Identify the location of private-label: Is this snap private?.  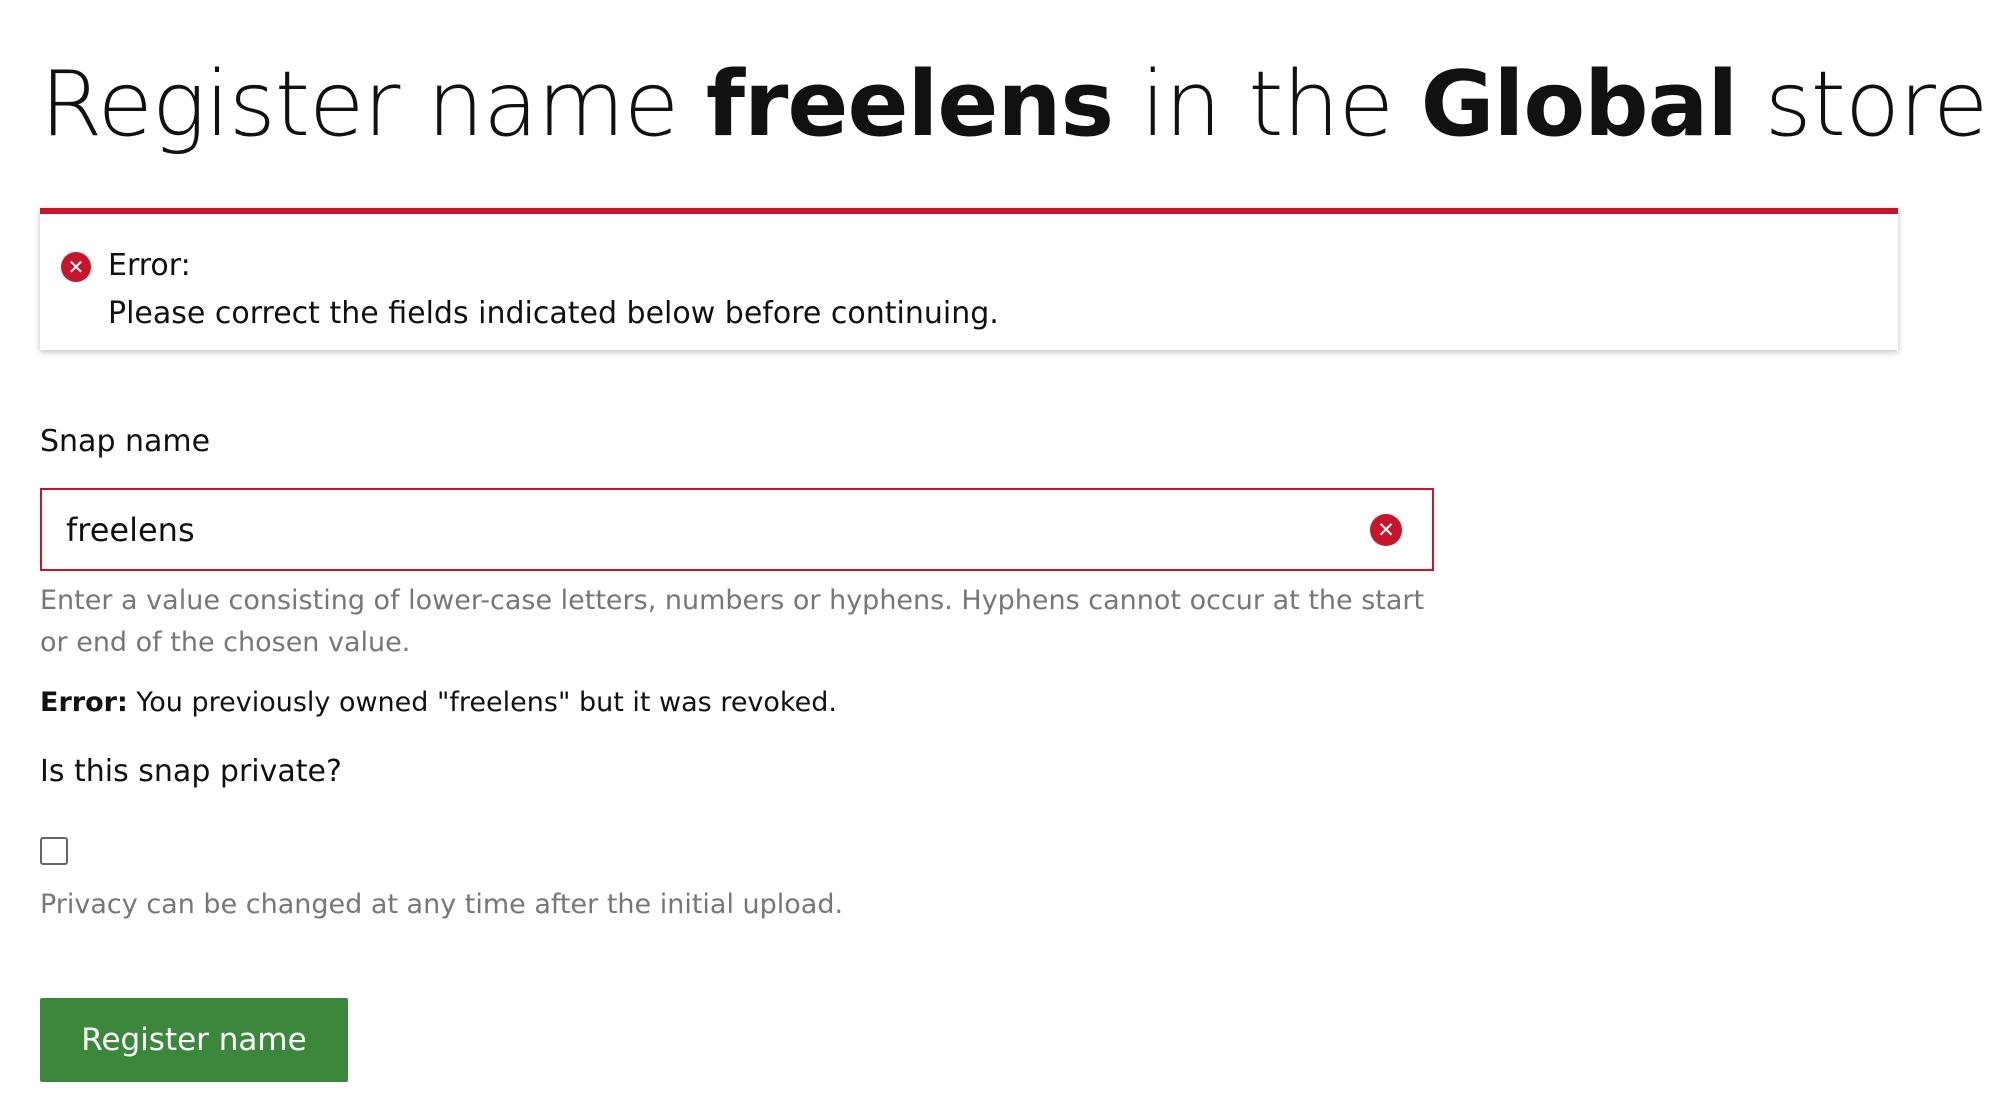
(191, 771).